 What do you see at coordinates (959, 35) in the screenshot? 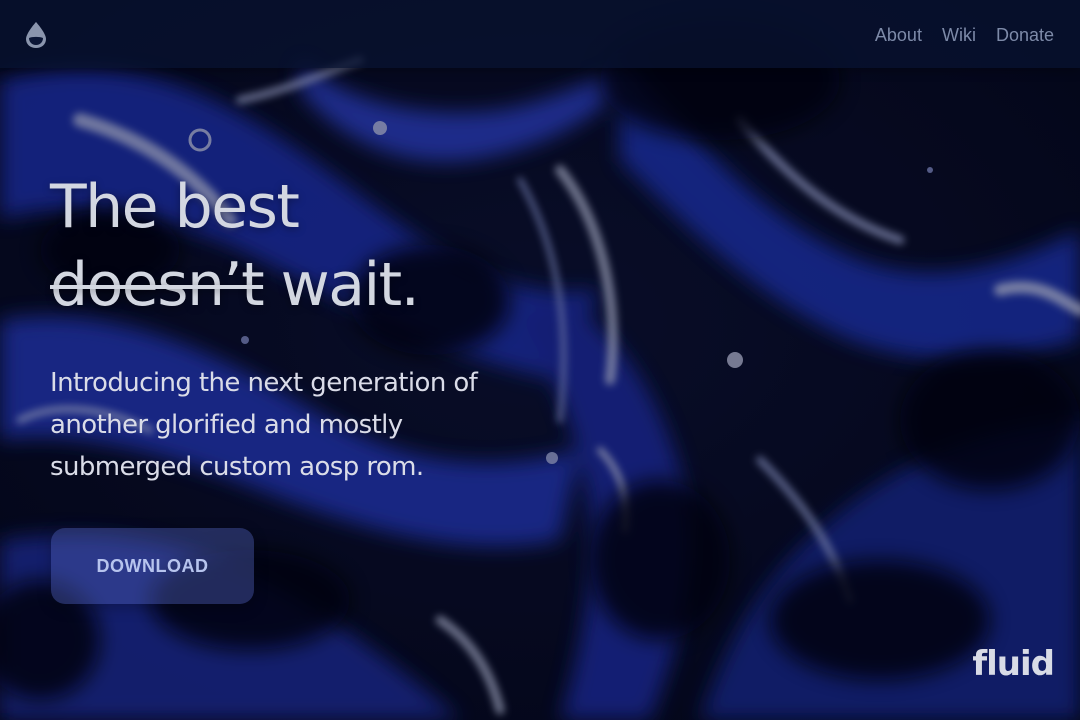
I see `nav-link-wiki: Wiki` at bounding box center [959, 35].